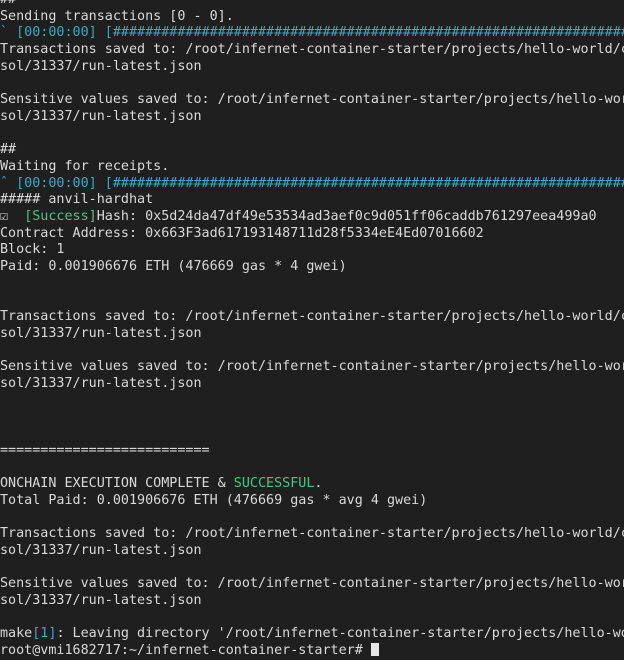 The height and width of the screenshot is (660, 624). I want to click on progress-prefix: `, so click(8, 33).